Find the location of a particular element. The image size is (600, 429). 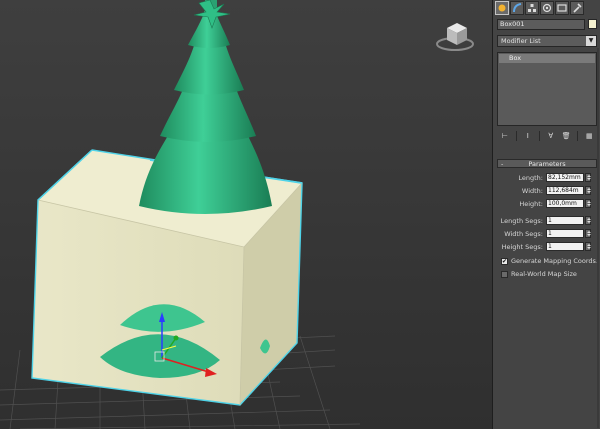

make-unique-icon: ∀ is located at coordinates (550, 136).